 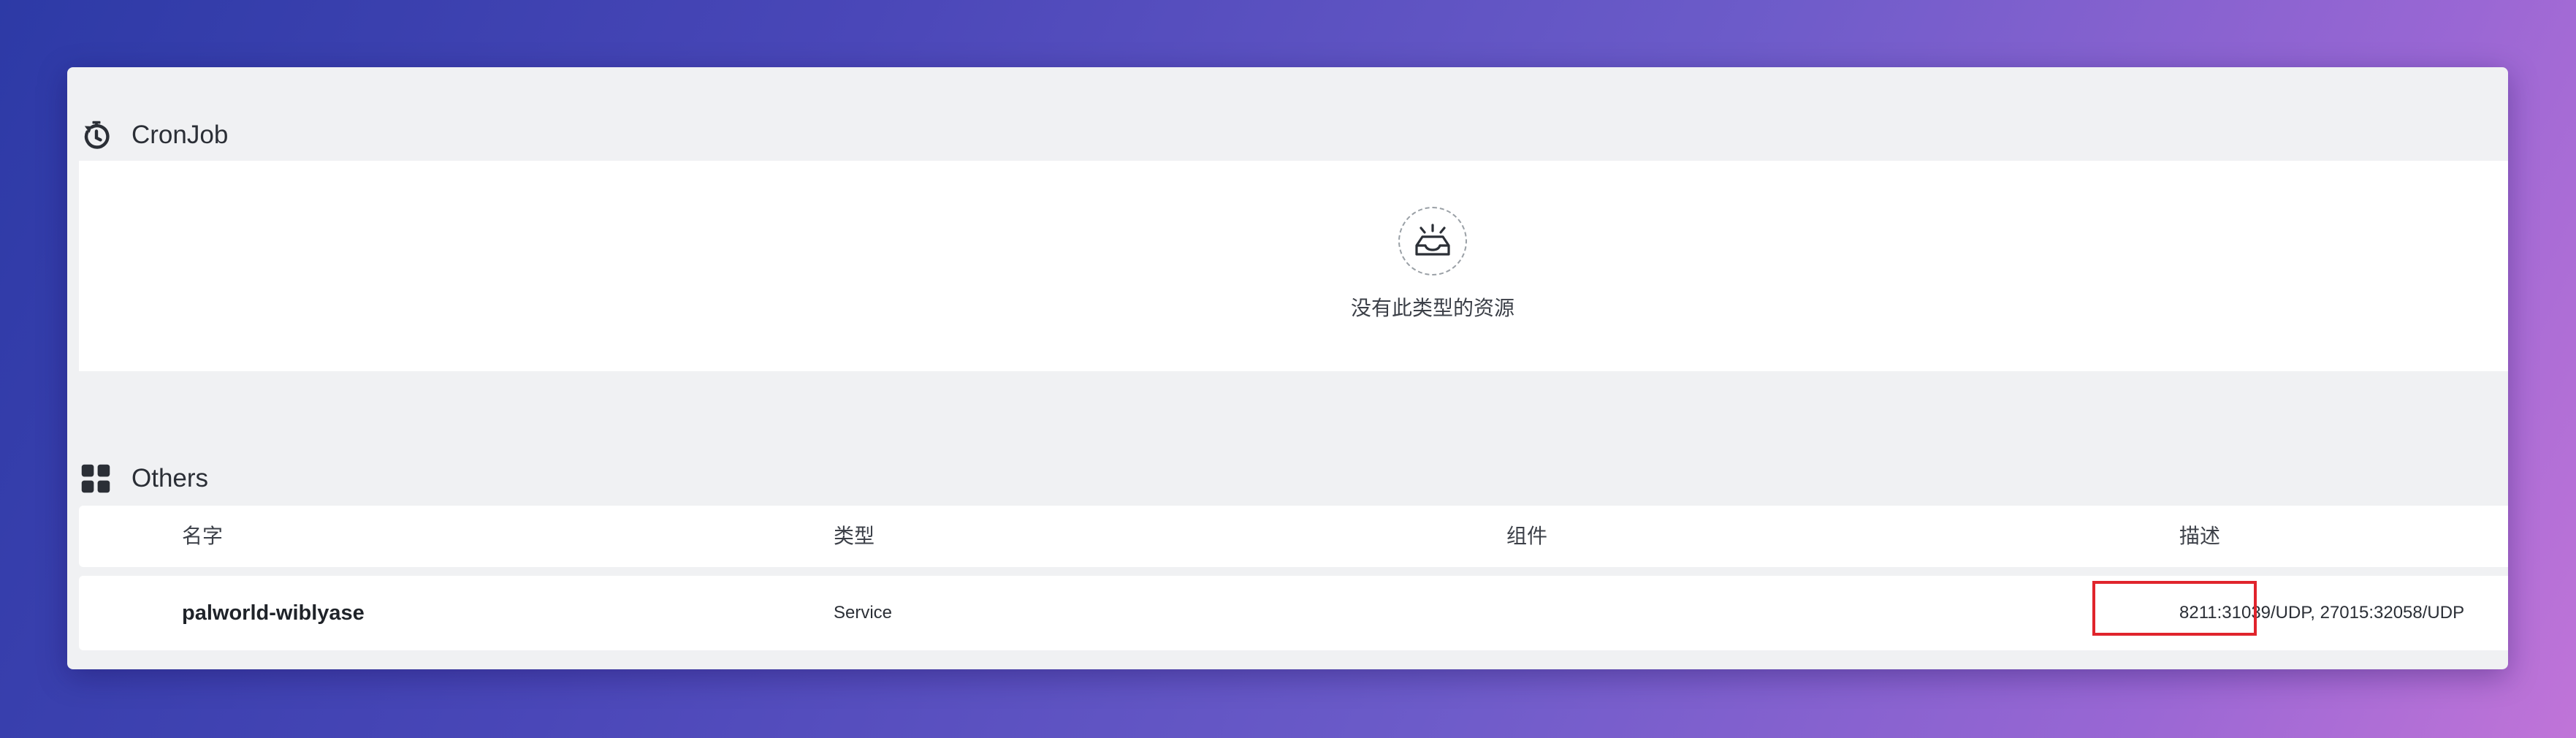 I want to click on column-header-type: 类型, so click(x=854, y=536).